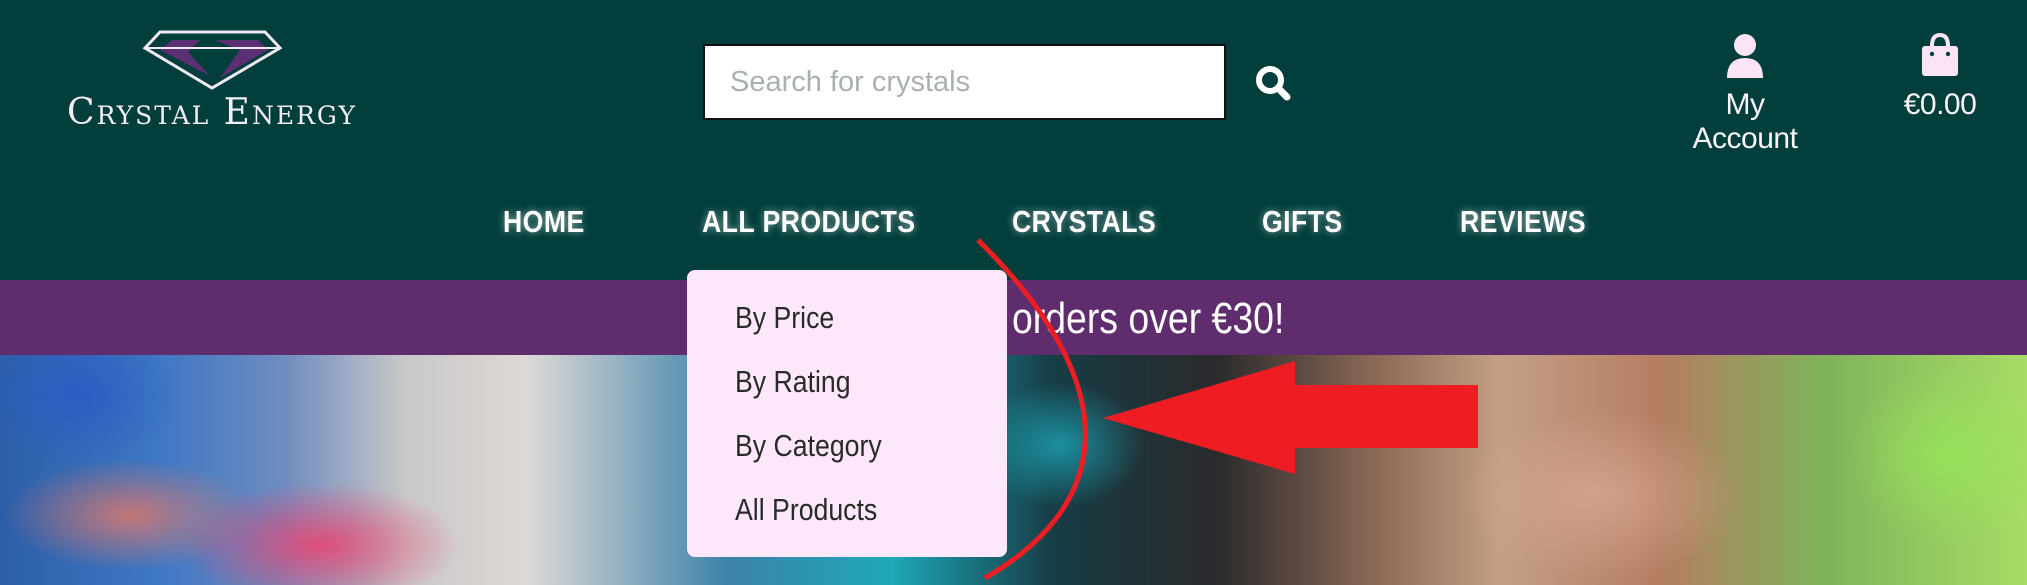 Image resolution: width=2027 pixels, height=585 pixels. Describe the element at coordinates (1940, 82) in the screenshot. I see `cart-link: €0.00` at that location.